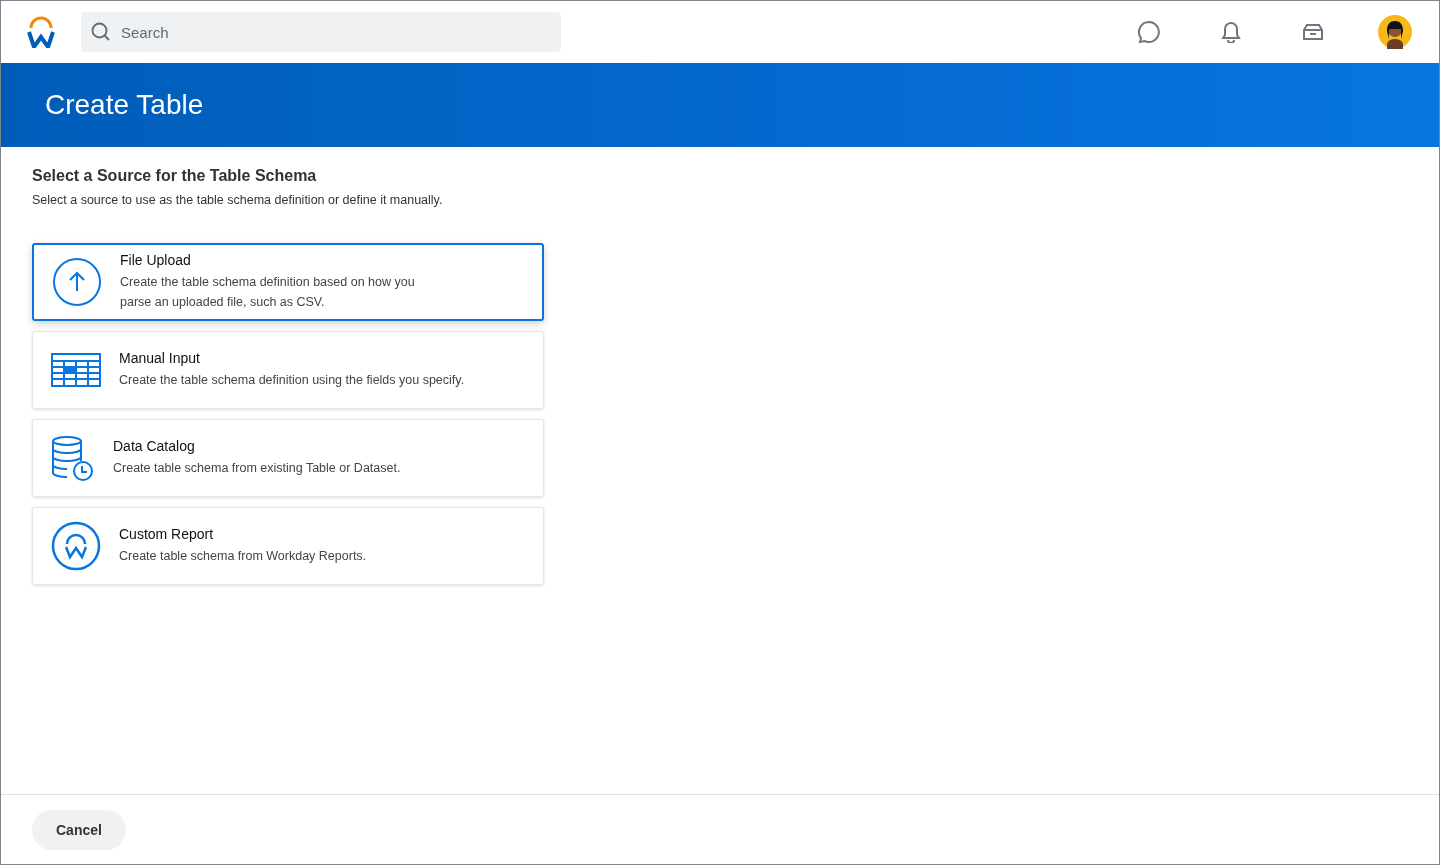 This screenshot has height=865, width=1440. I want to click on search-icon, so click(101, 32).